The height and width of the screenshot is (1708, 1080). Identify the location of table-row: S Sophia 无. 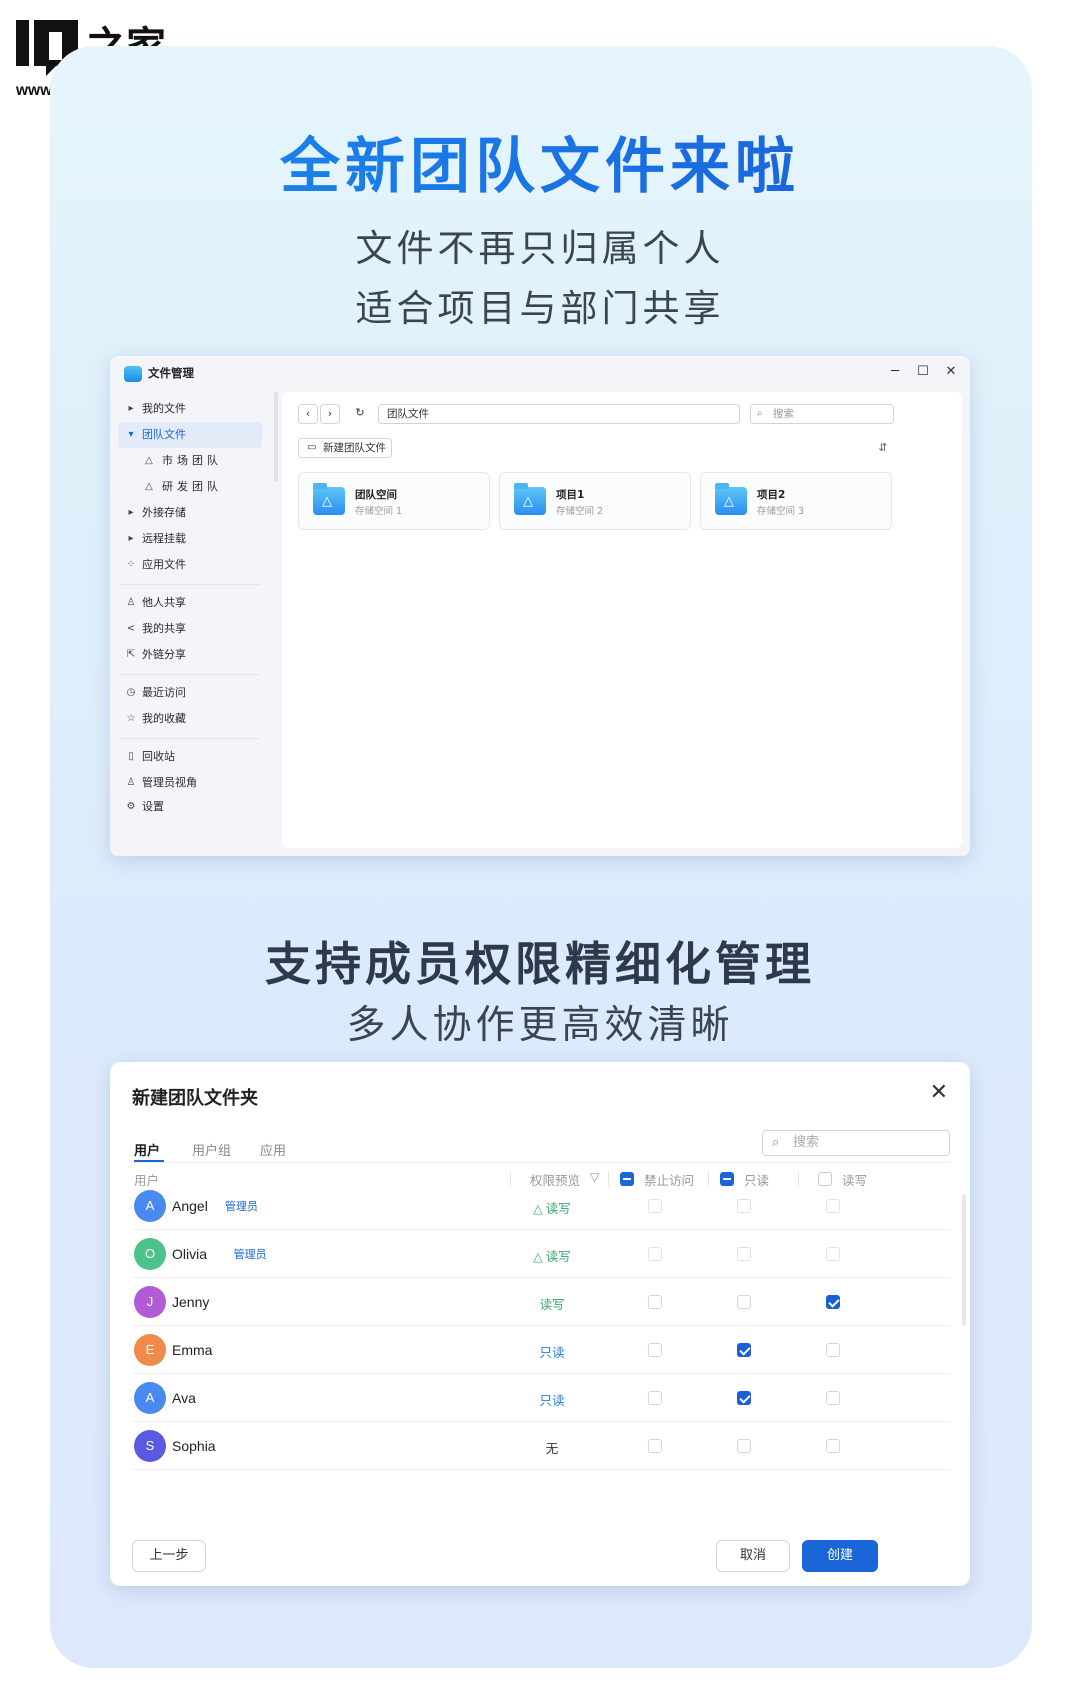
(541, 1446).